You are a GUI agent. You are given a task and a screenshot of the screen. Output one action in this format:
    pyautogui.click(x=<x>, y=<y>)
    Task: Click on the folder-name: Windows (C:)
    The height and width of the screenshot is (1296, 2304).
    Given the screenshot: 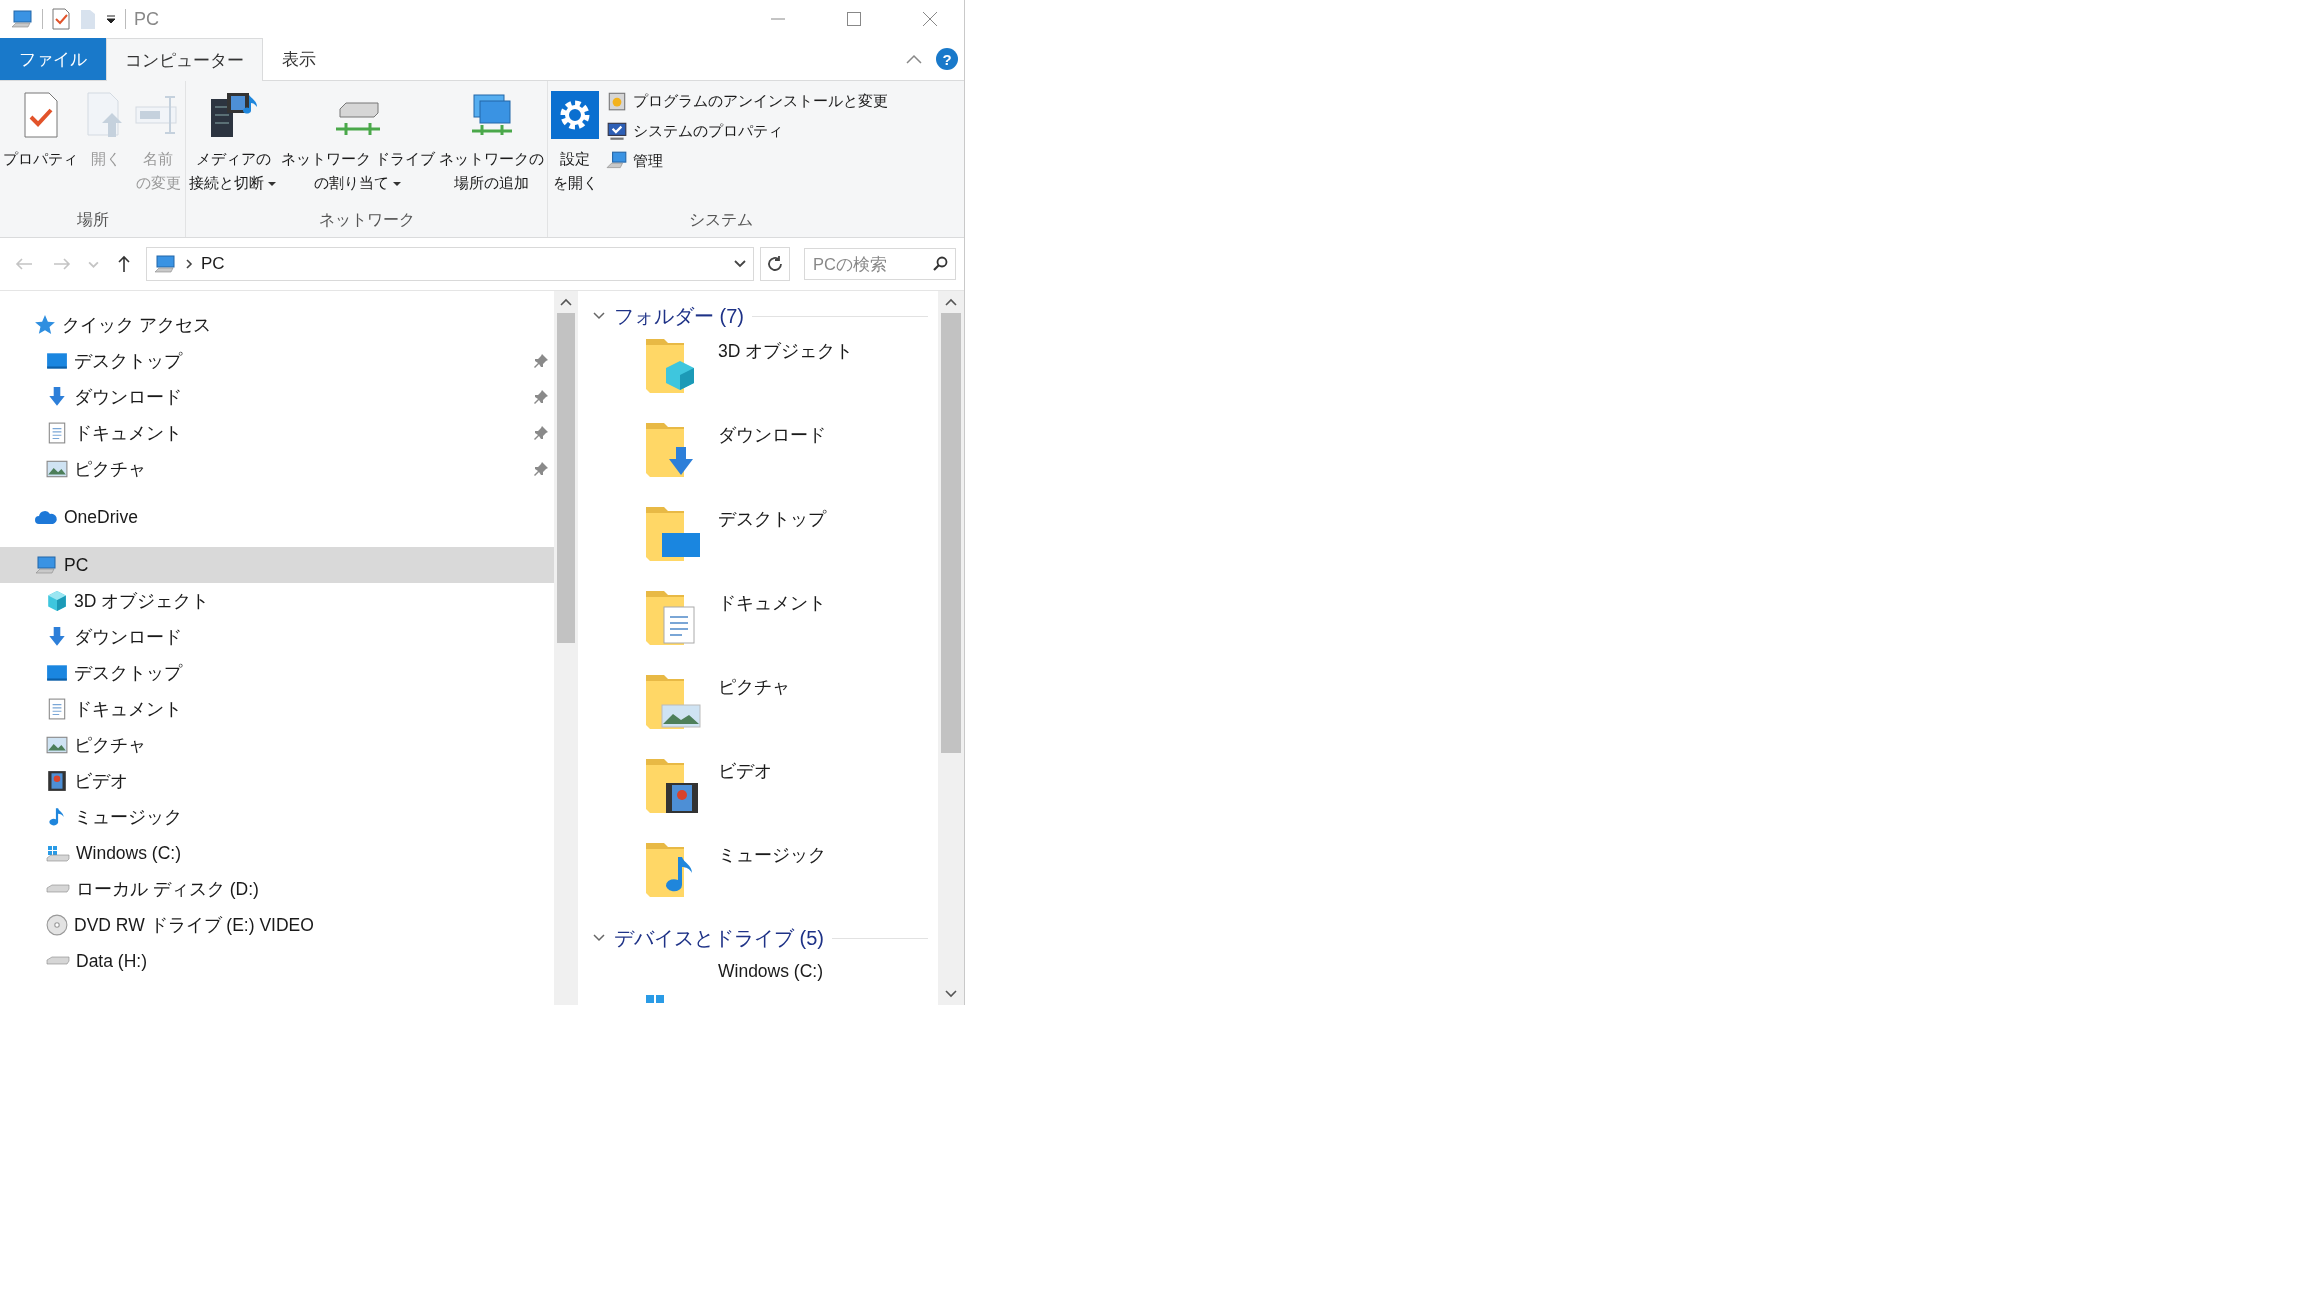 What is the action you would take?
    pyautogui.click(x=770, y=968)
    